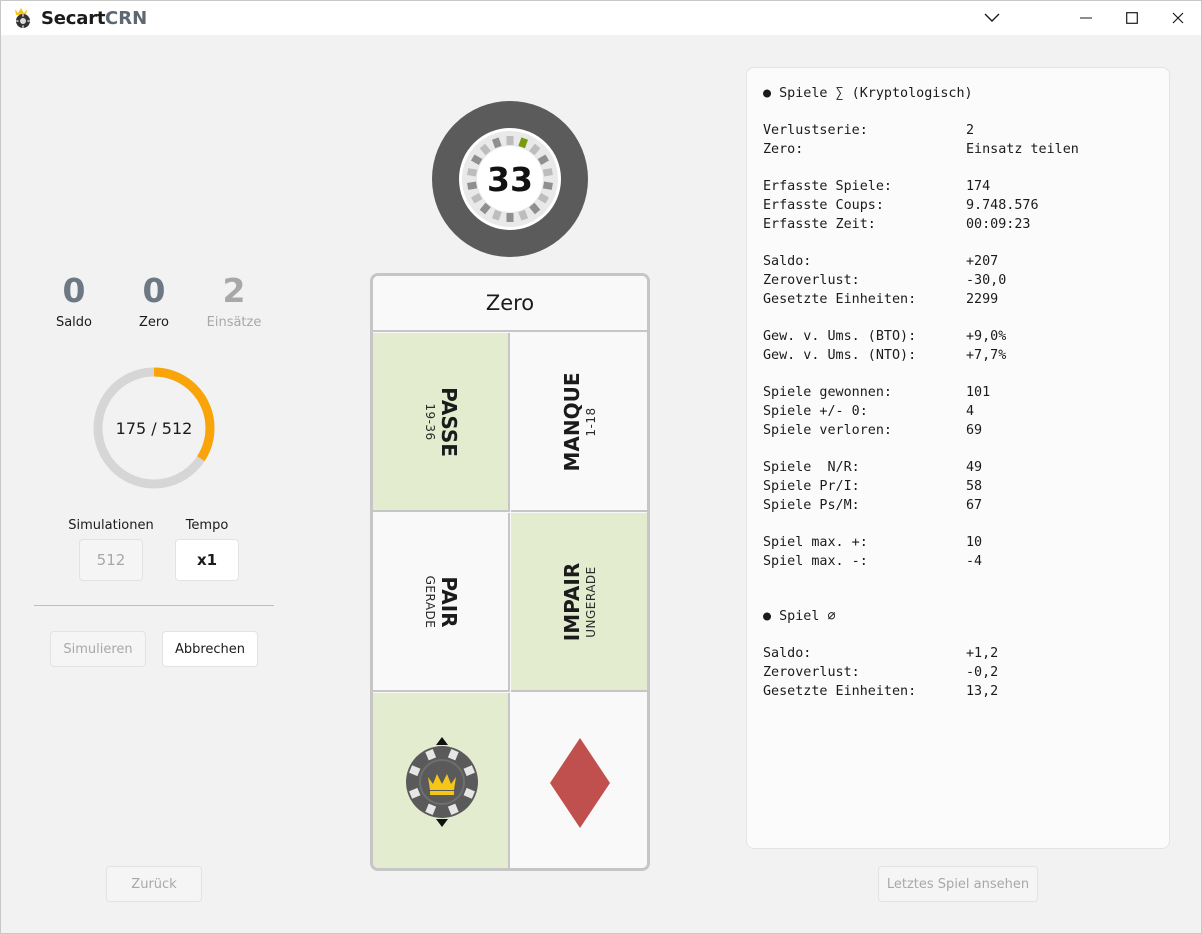  I want to click on stat-key: Spiele N/R:, so click(811, 467).